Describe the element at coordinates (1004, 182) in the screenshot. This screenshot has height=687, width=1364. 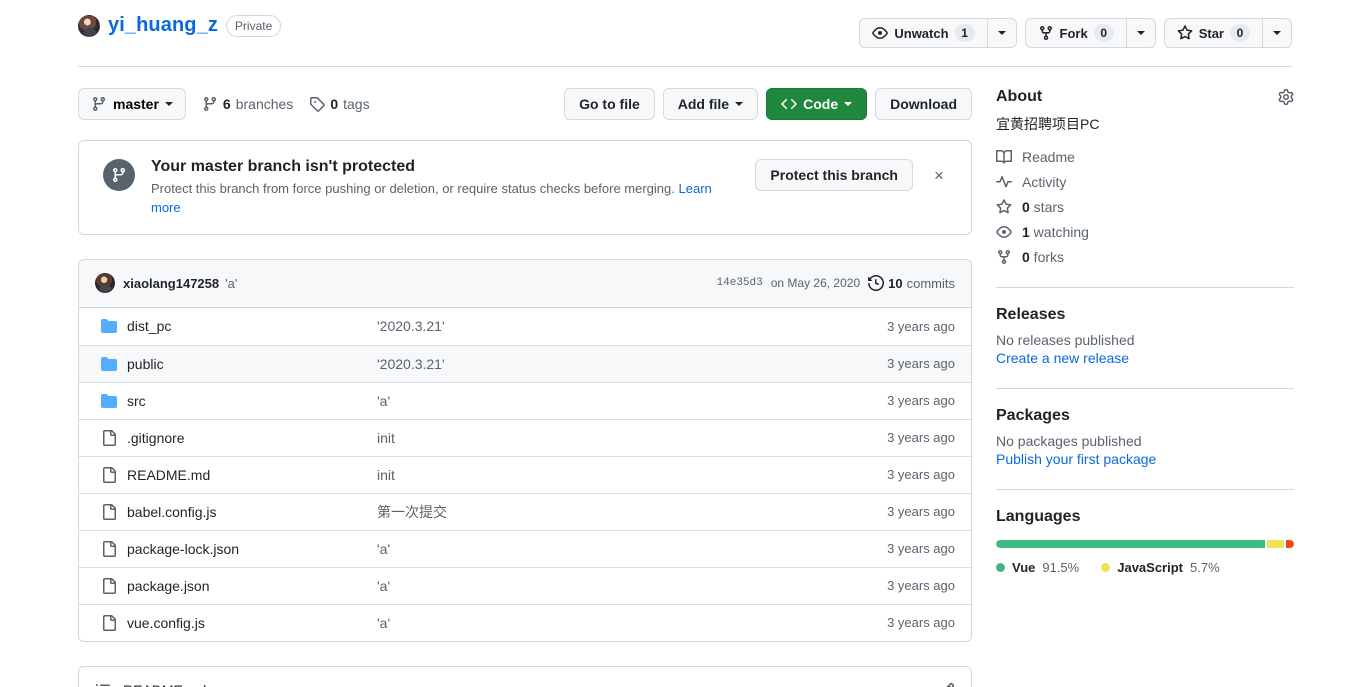
I see `pulse-icon` at that location.